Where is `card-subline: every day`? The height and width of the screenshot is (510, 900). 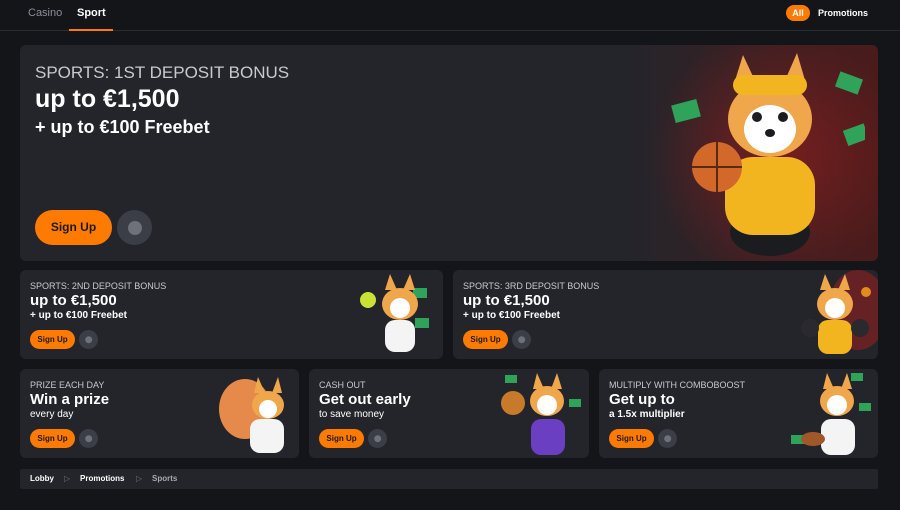 card-subline: every day is located at coordinates (52, 414).